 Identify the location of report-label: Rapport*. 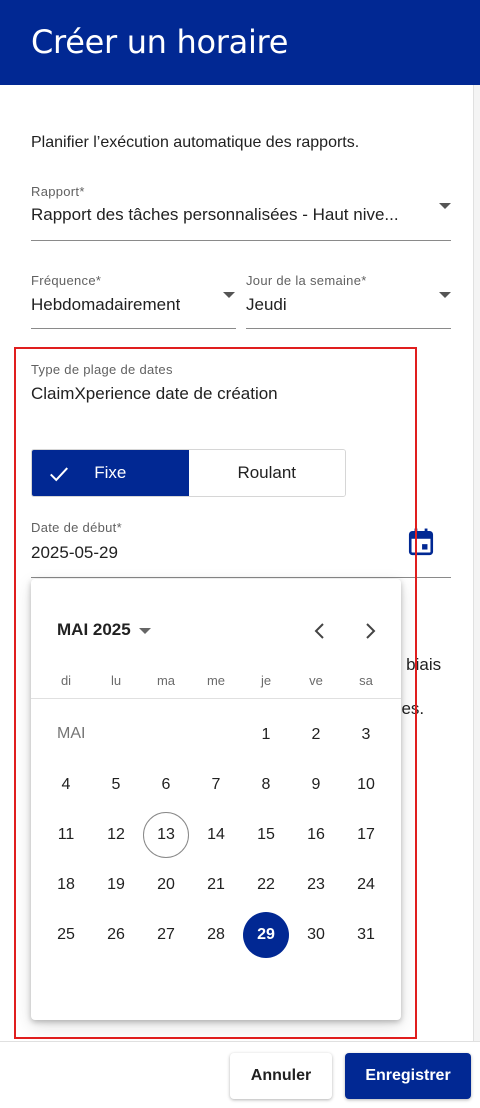
(58, 191).